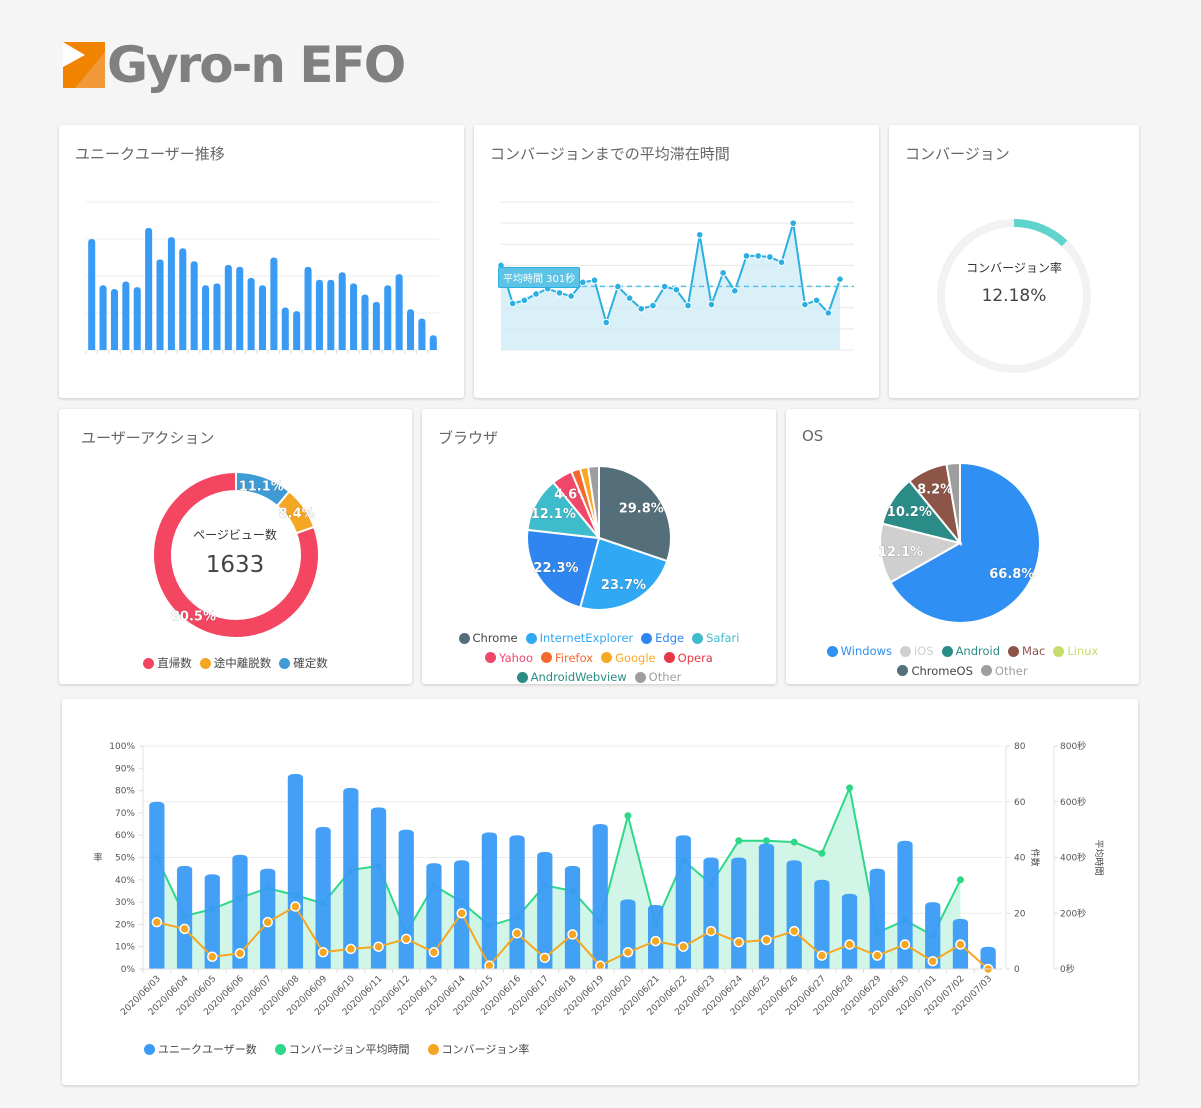 The image size is (1201, 1108). I want to click on legend-item: Windows, so click(859, 651).